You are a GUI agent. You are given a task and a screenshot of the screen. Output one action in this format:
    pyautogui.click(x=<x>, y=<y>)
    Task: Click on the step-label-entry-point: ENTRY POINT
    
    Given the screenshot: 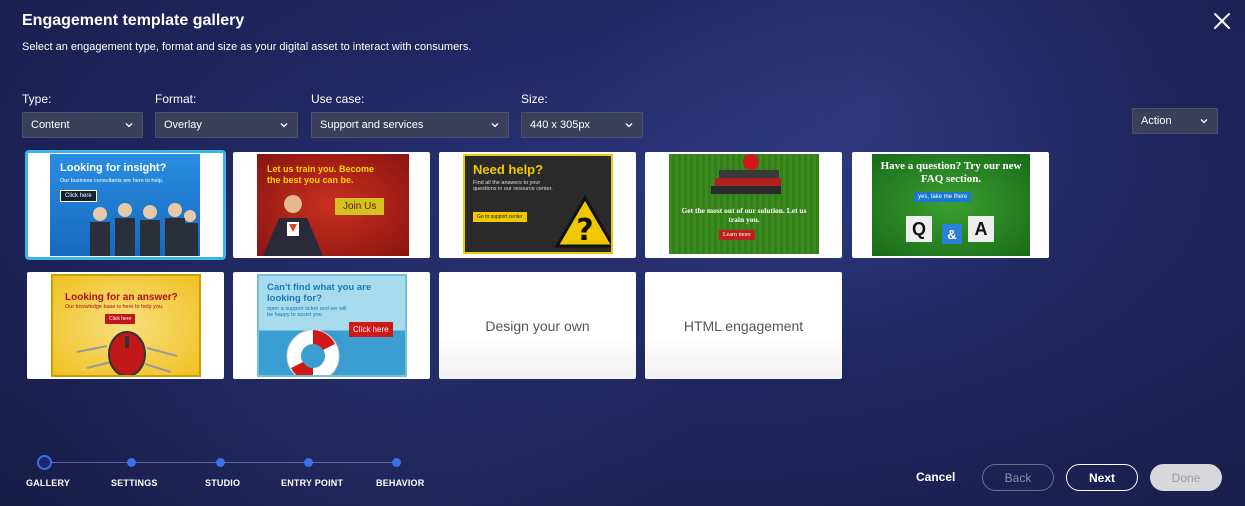 What is the action you would take?
    pyautogui.click(x=312, y=483)
    